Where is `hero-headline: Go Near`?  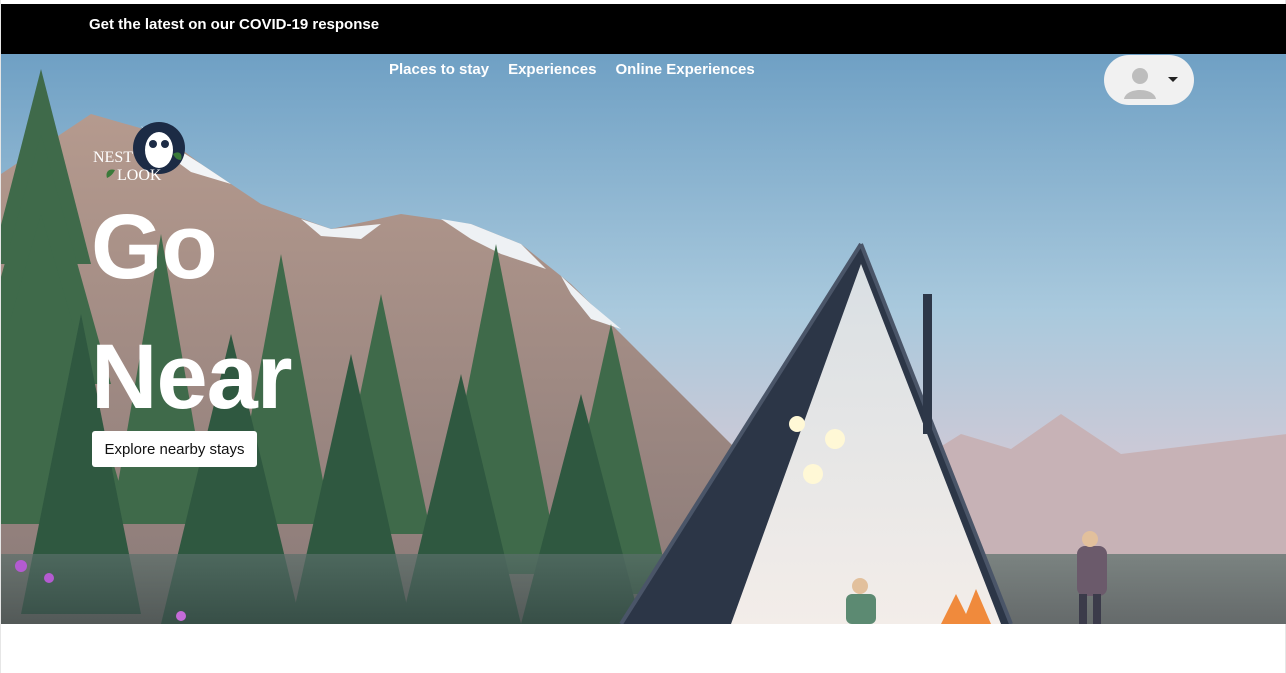 hero-headline: Go Near is located at coordinates (192, 312).